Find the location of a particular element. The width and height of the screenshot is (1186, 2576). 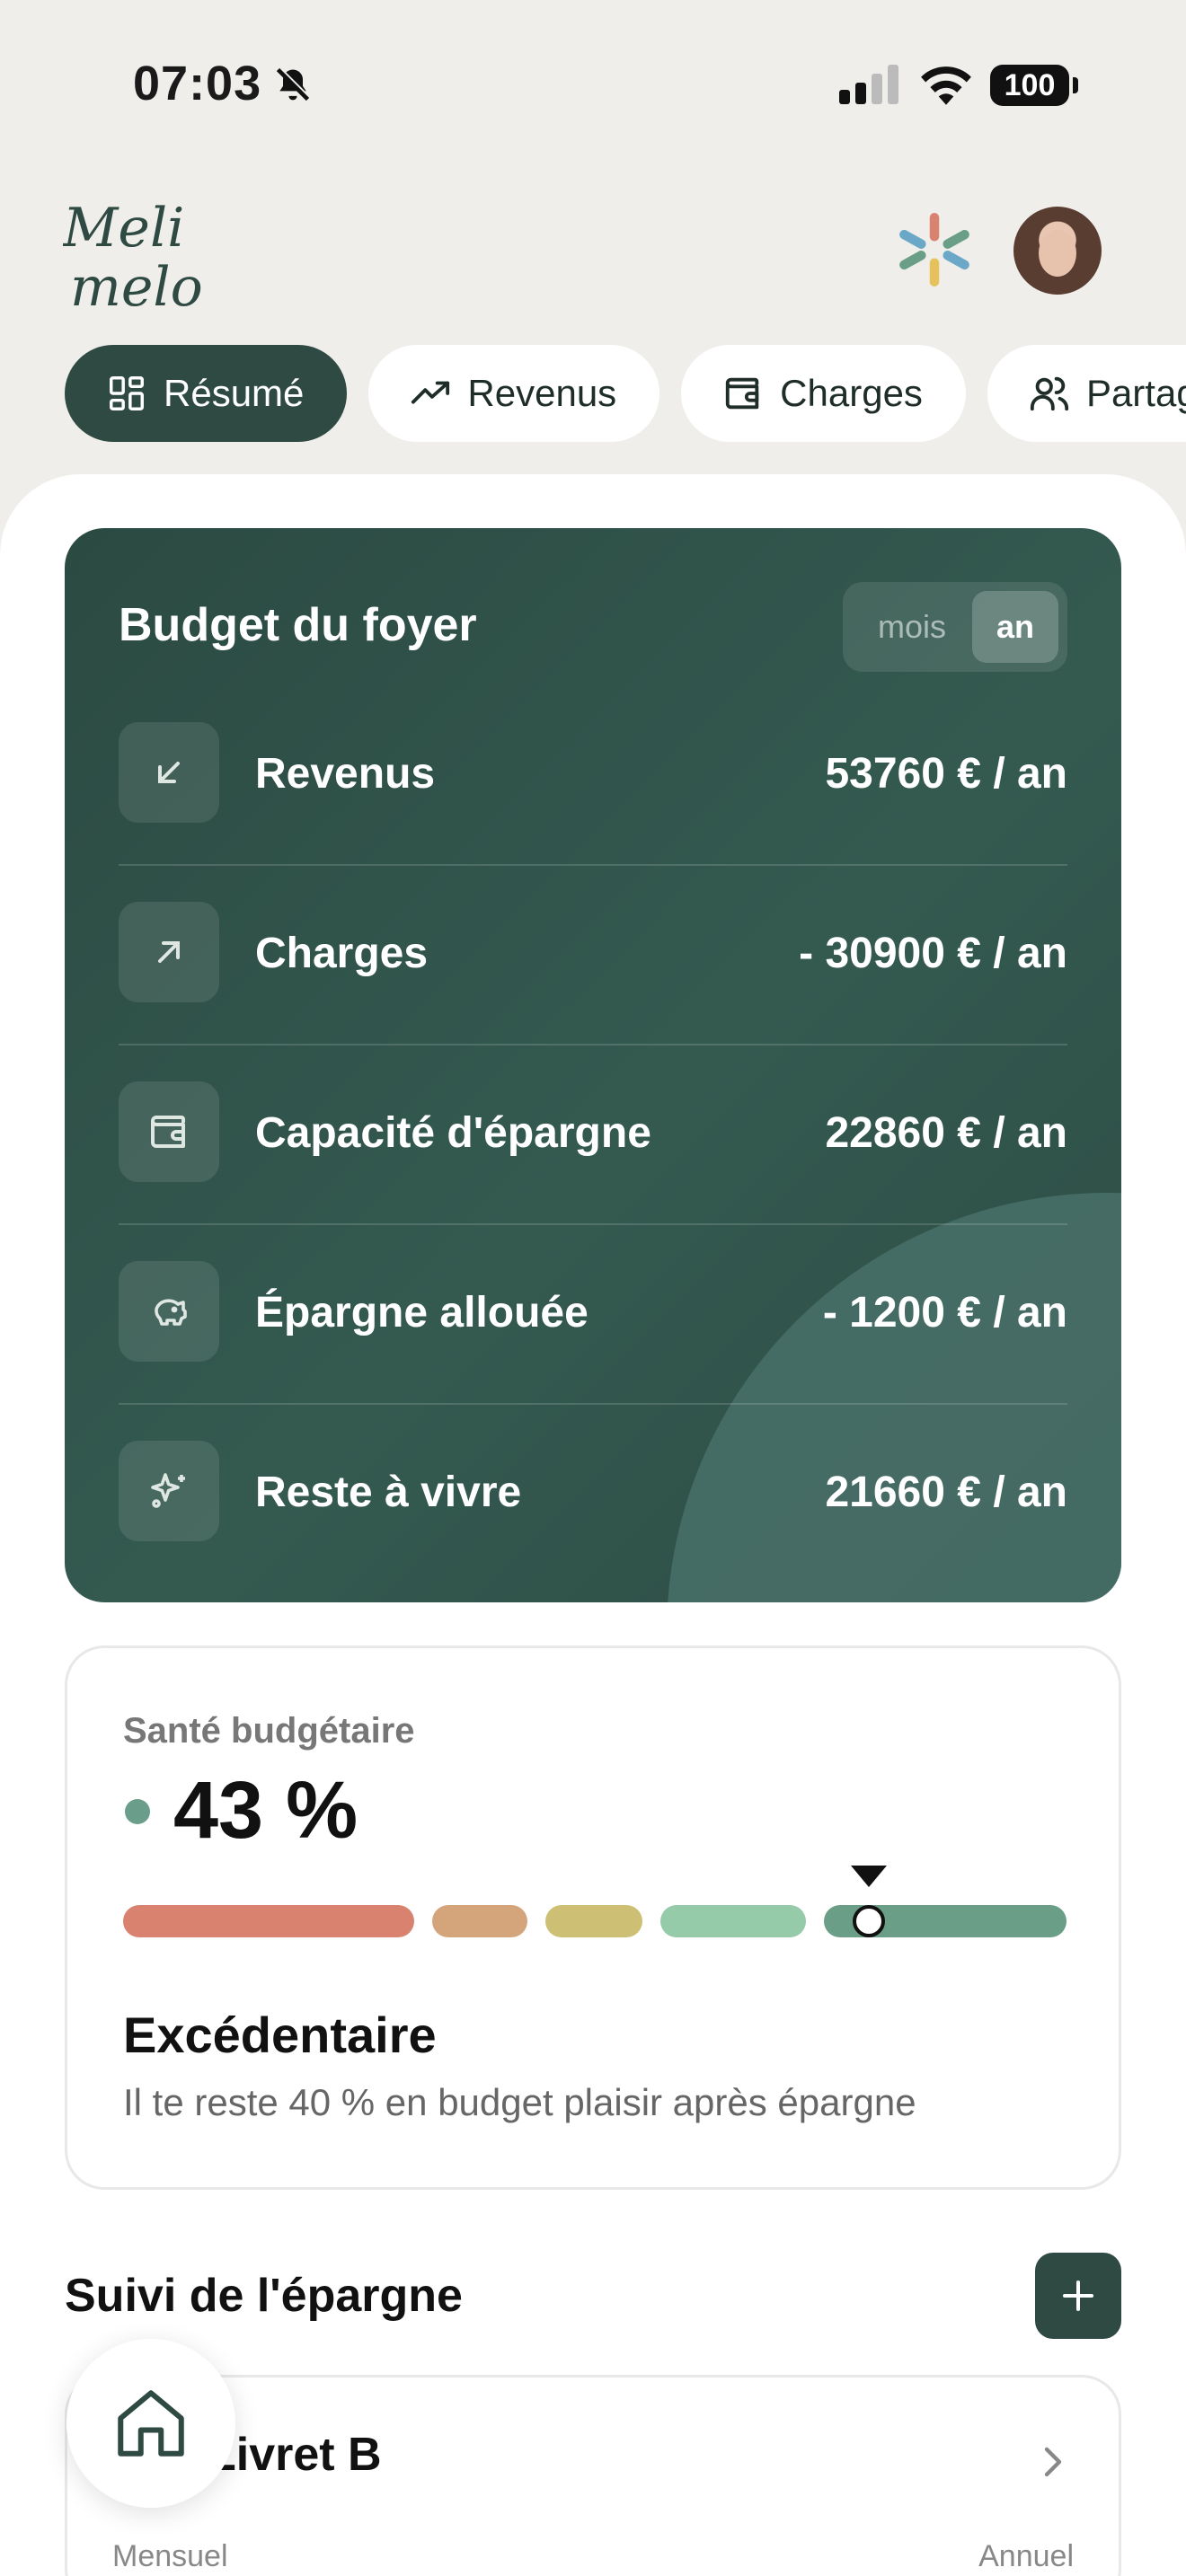

grid-icon is located at coordinates (127, 393).